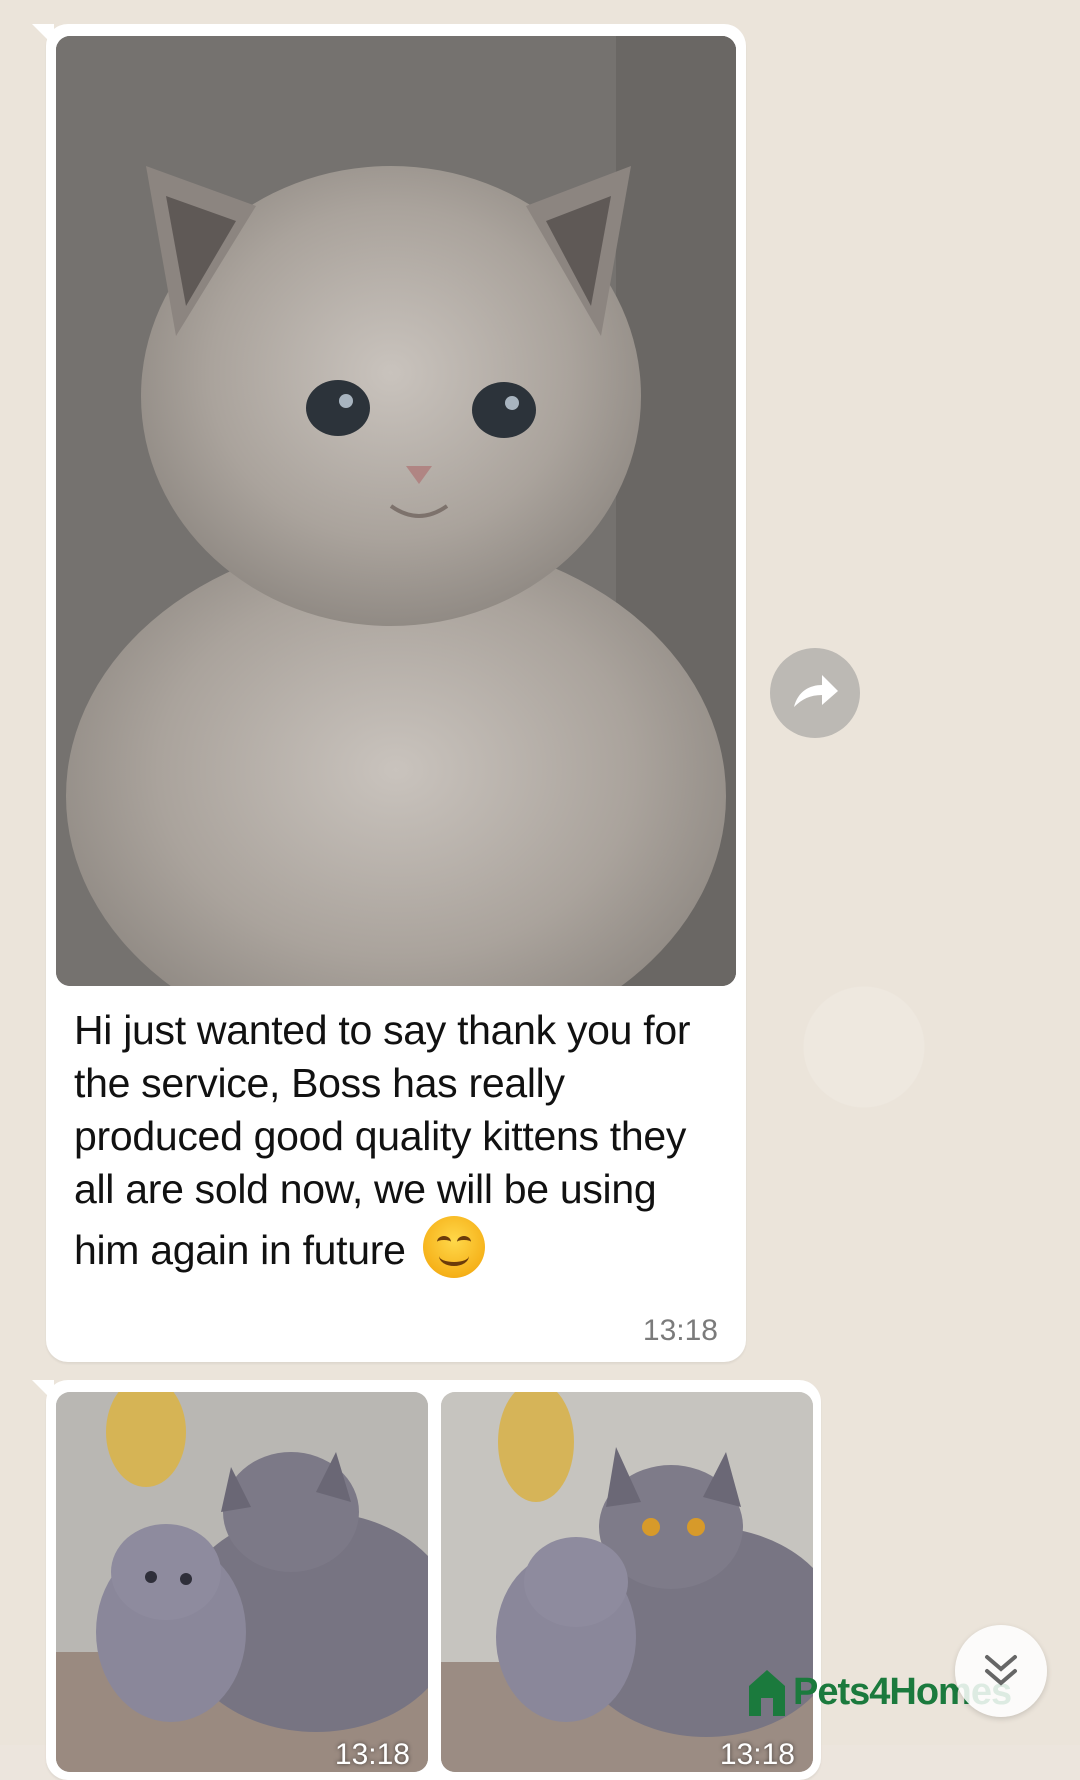  I want to click on cat-and-kitten-photo: 13:18, so click(242, 1582).